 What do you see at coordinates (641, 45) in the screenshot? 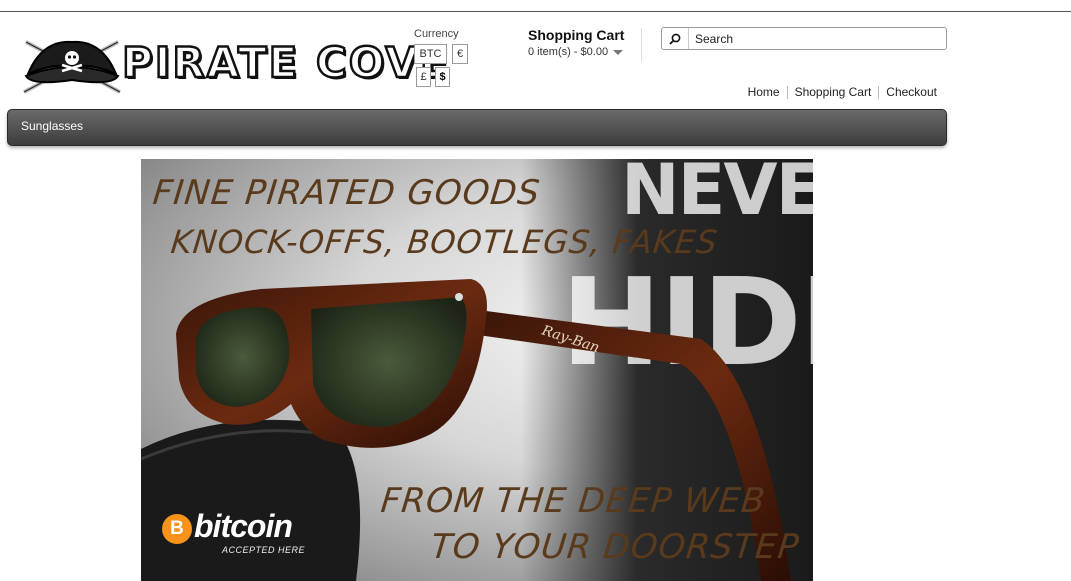
I see `header-divider` at bounding box center [641, 45].